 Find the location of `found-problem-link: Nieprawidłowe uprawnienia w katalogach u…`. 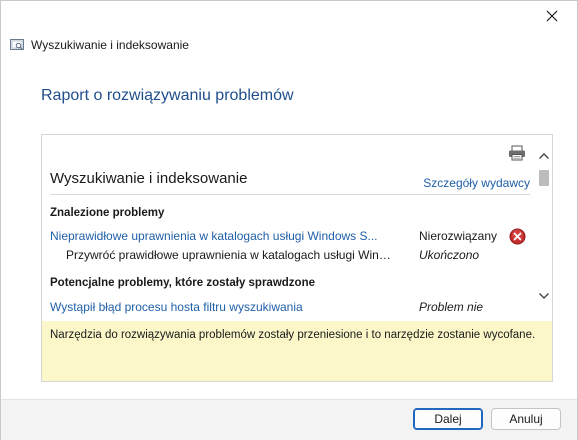

found-problem-link: Nieprawidłowe uprawnienia w katalogach u… is located at coordinates (221, 236).